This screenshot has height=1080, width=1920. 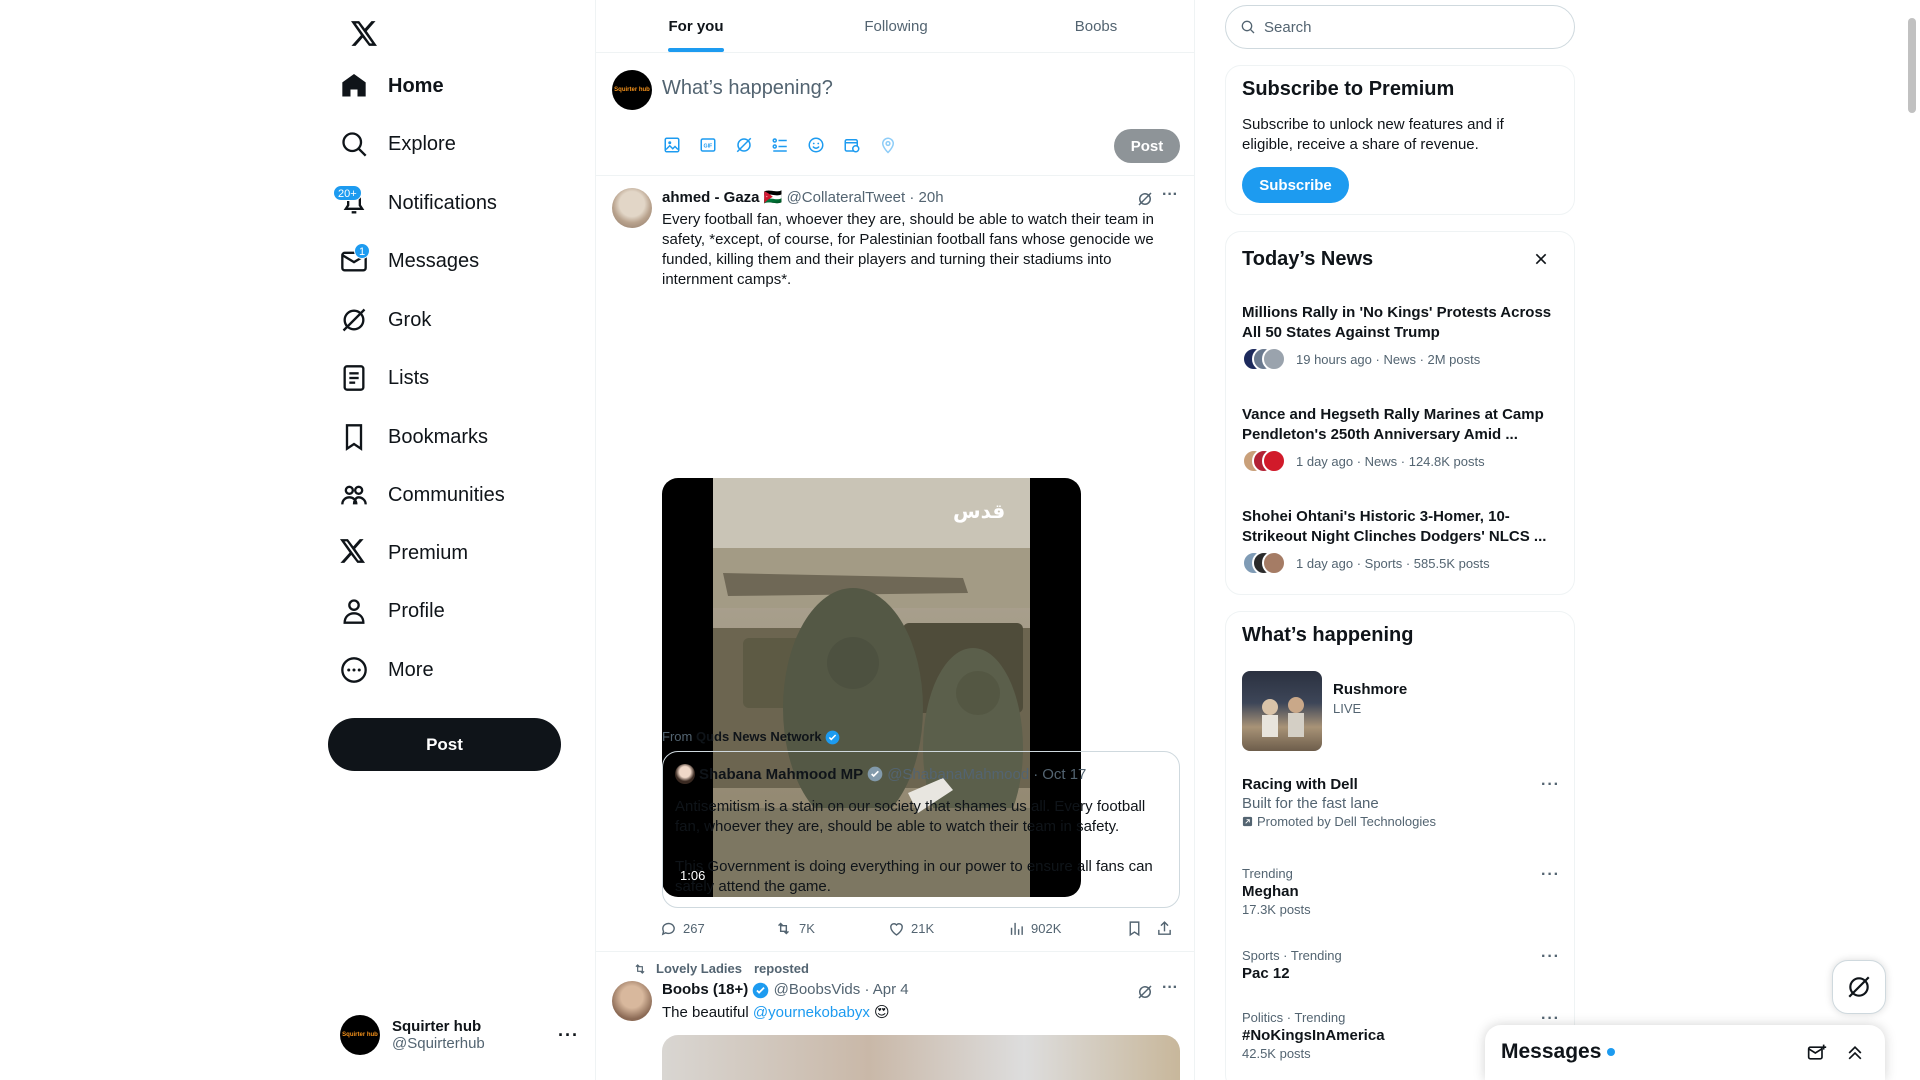 I want to click on nav-more: More, so click(x=381, y=670).